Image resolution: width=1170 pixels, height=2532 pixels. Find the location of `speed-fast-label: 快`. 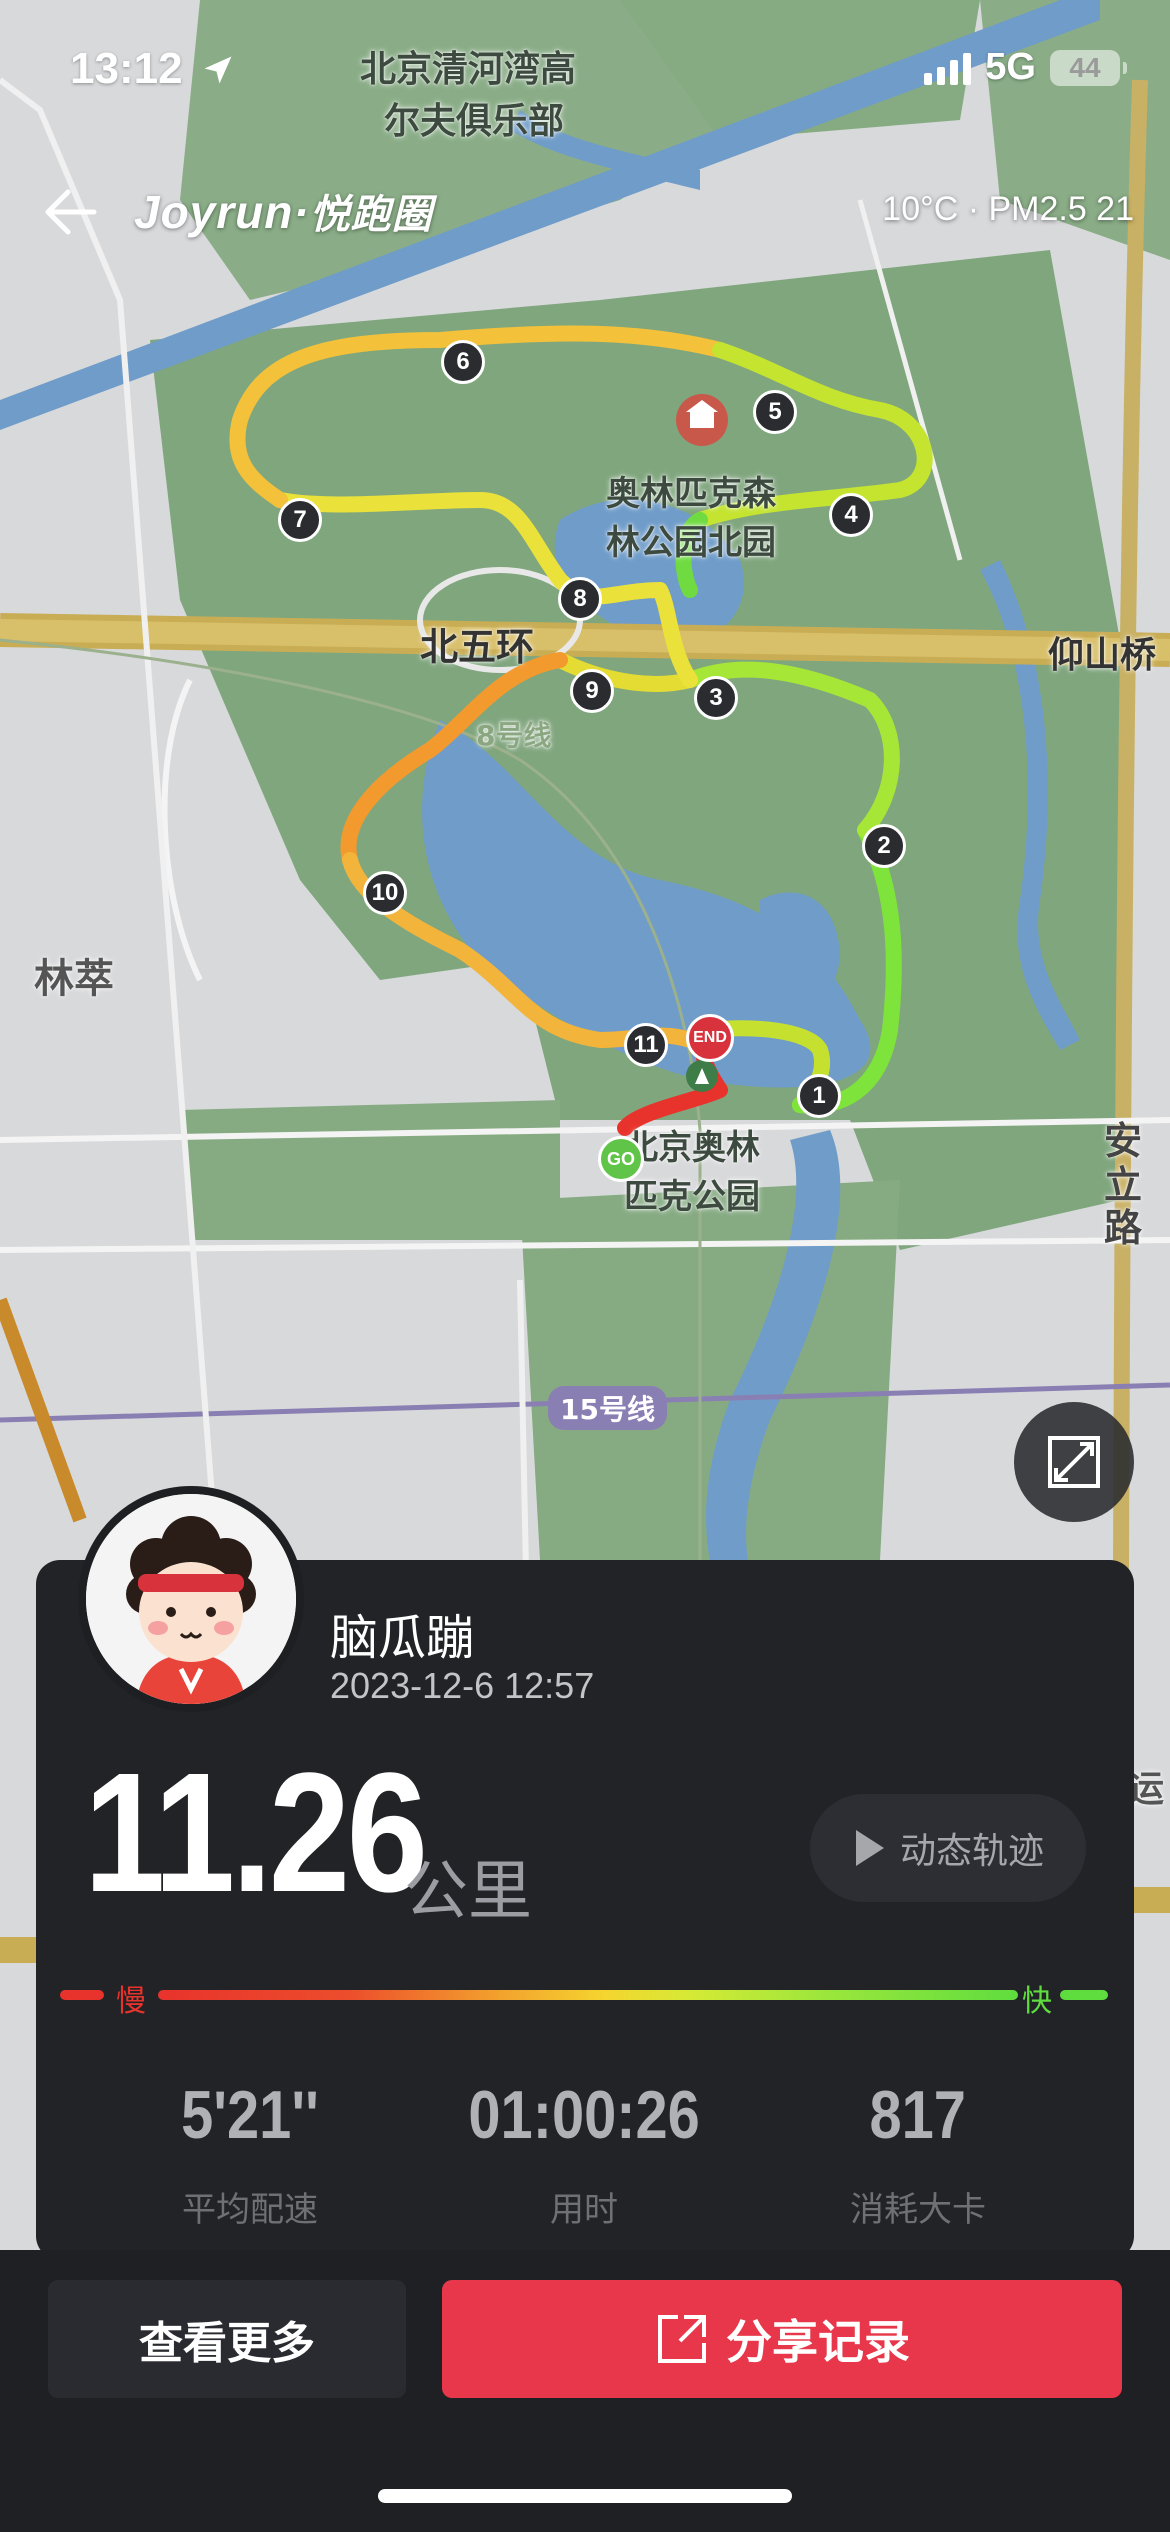

speed-fast-label: 快 is located at coordinates (1037, 2001).